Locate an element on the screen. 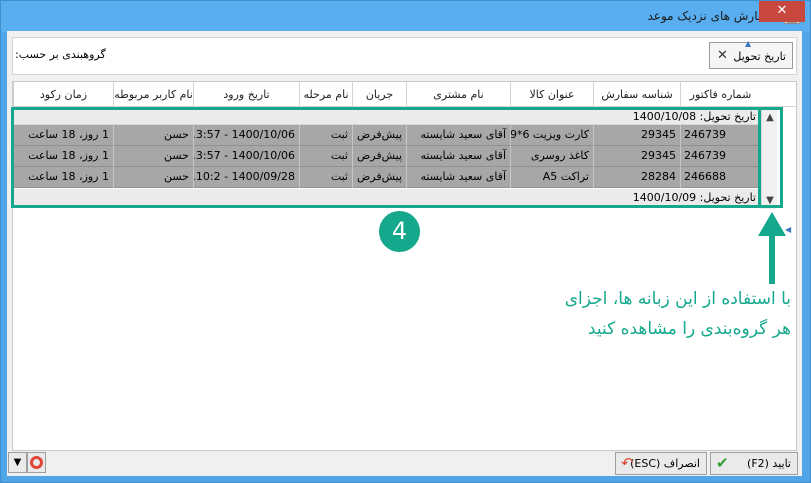  confirm-button: تایید (F2) ✔ is located at coordinates (754, 463).